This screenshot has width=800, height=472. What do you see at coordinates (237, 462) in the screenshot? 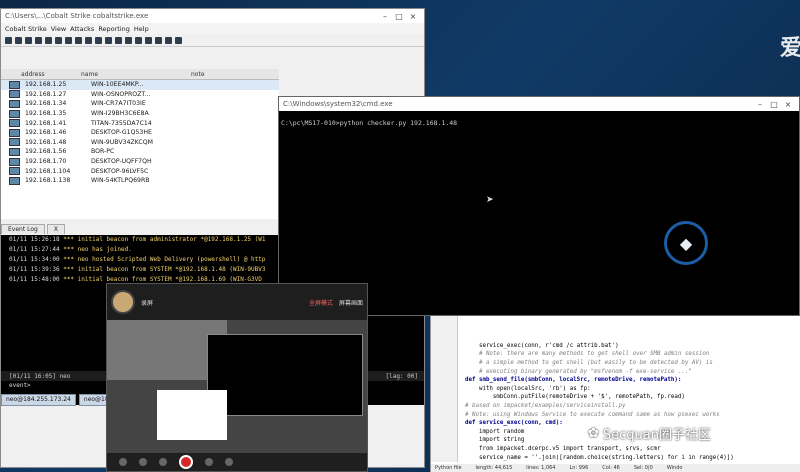
I see `recorder-controls` at bounding box center [237, 462].